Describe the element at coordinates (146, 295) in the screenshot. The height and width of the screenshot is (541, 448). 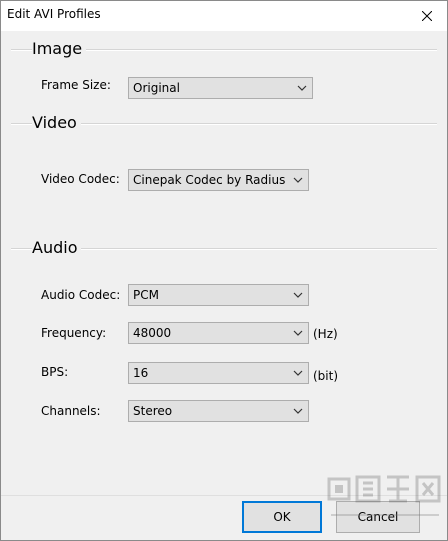
I see `audio-codec-value: PCM` at that location.